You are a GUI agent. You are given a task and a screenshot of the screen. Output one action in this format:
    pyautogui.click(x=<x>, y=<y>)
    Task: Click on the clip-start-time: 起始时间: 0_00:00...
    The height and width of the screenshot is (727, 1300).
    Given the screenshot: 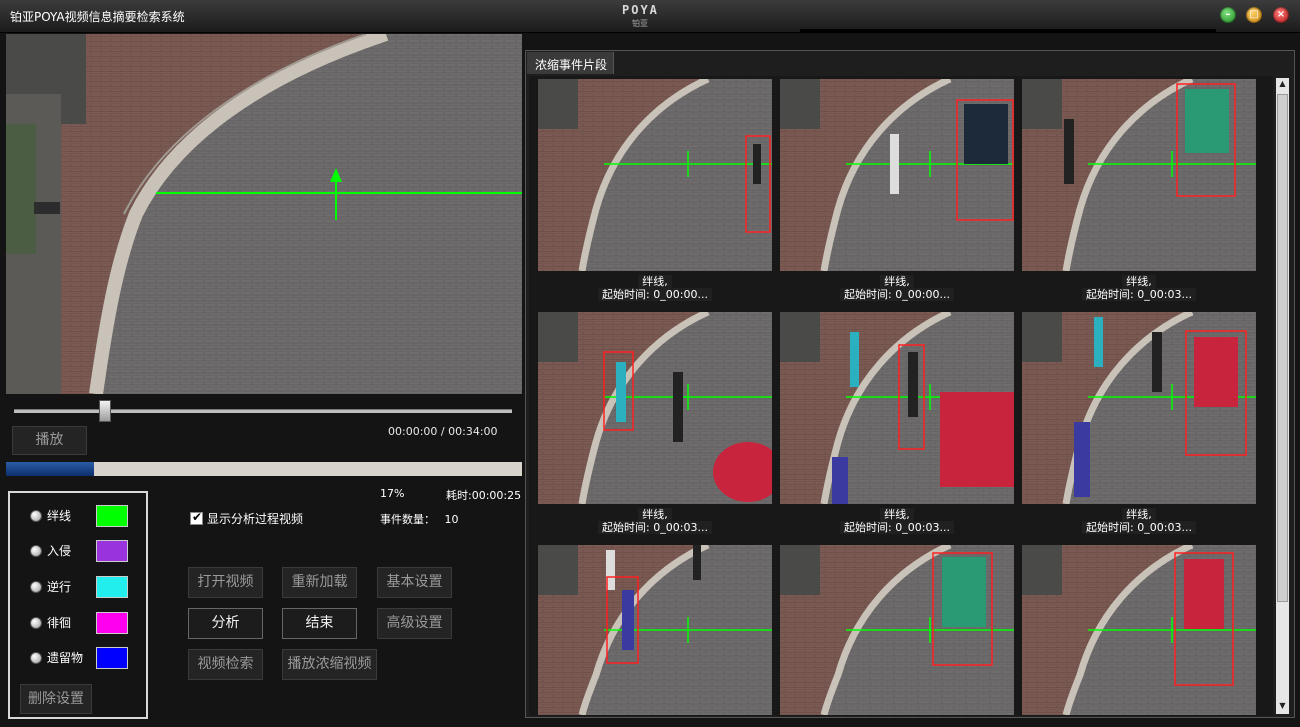 What is the action you would take?
    pyautogui.click(x=655, y=294)
    